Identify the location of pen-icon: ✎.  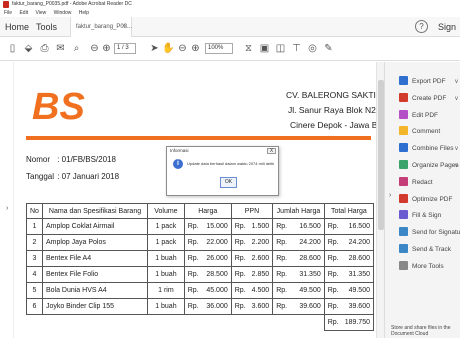
(328, 48).